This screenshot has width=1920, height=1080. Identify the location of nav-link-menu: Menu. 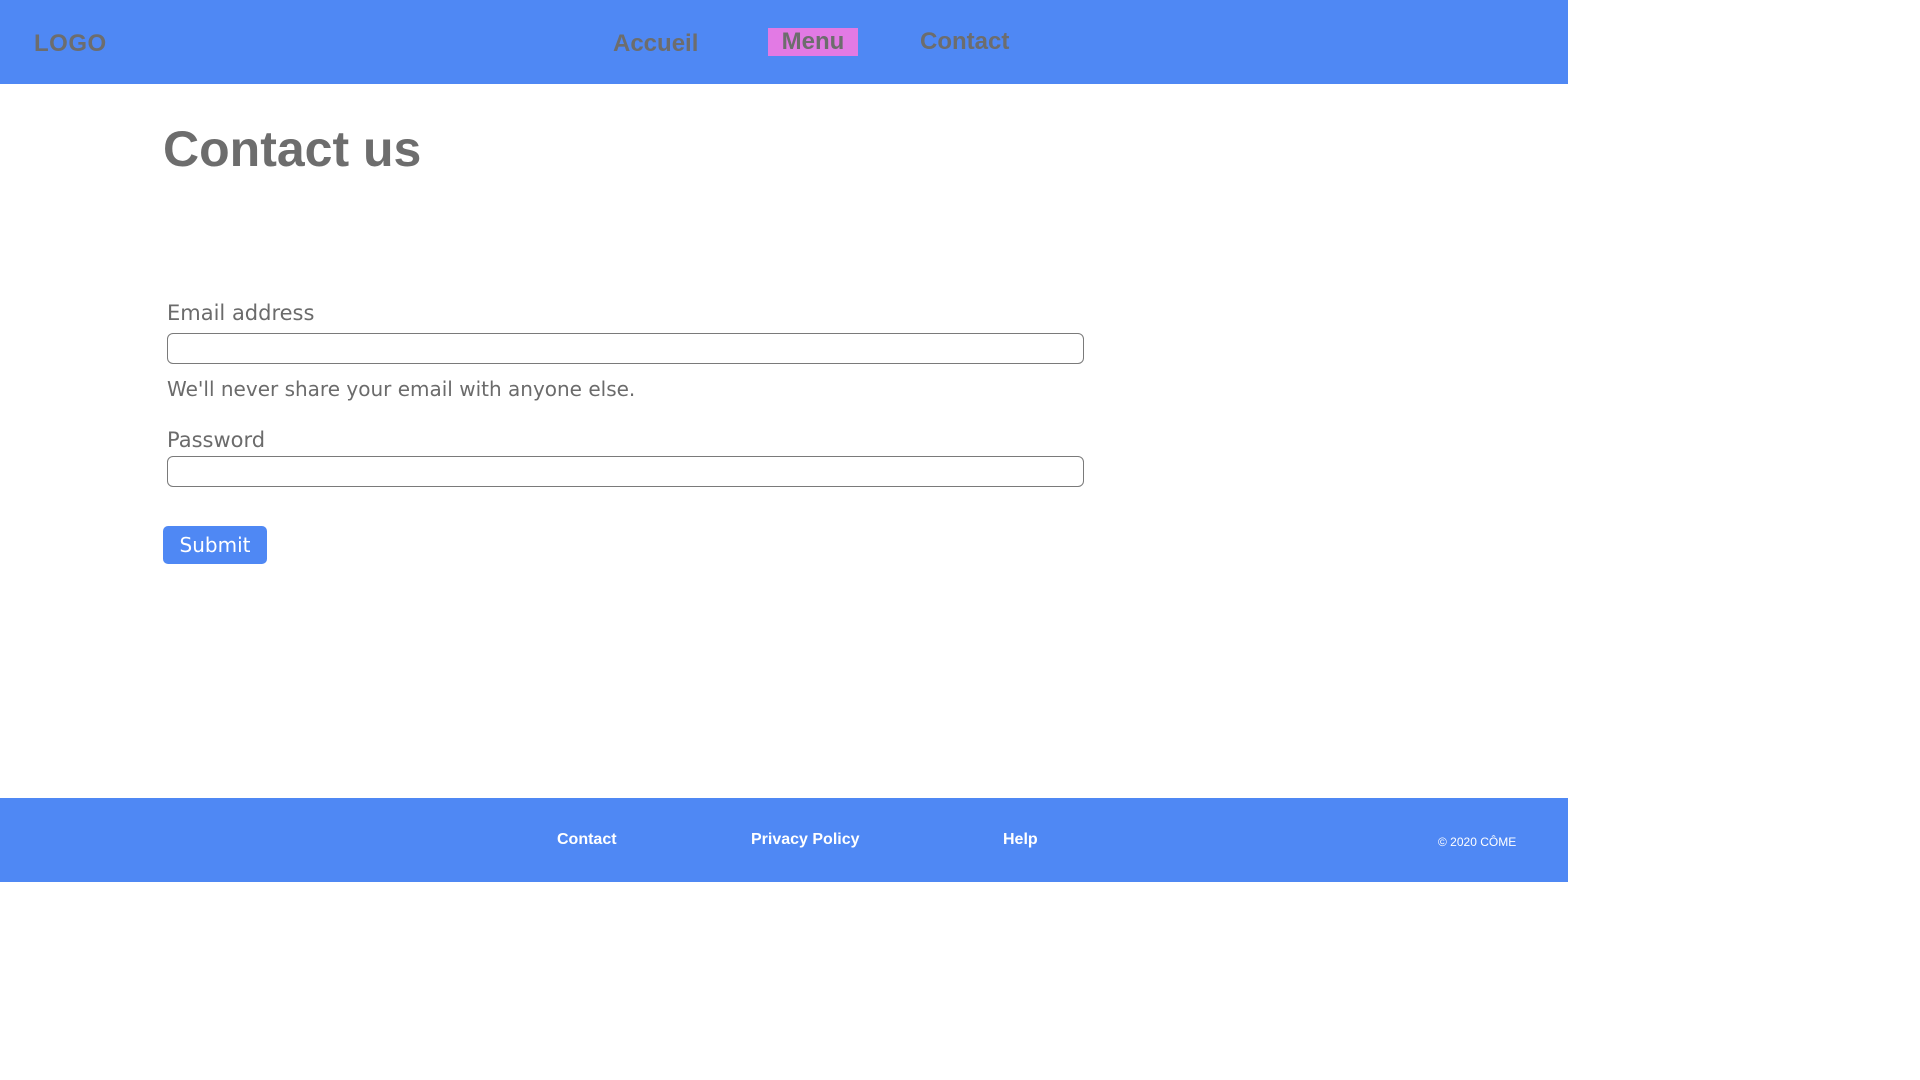
(813, 42).